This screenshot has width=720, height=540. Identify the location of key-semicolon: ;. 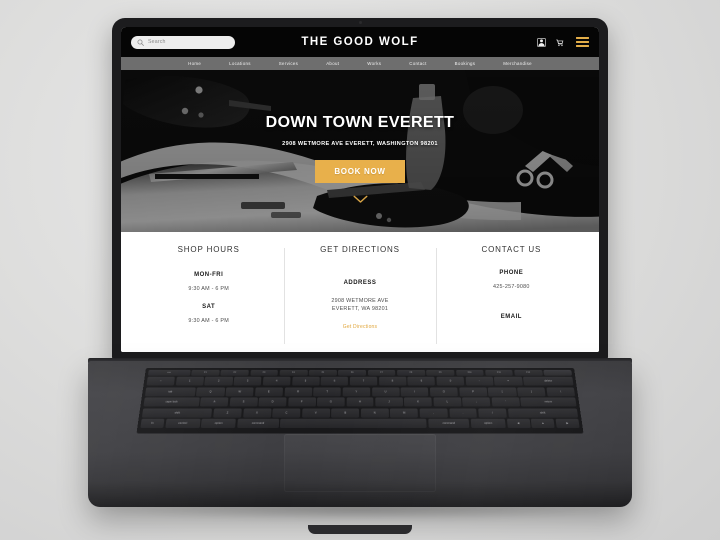
(476, 402).